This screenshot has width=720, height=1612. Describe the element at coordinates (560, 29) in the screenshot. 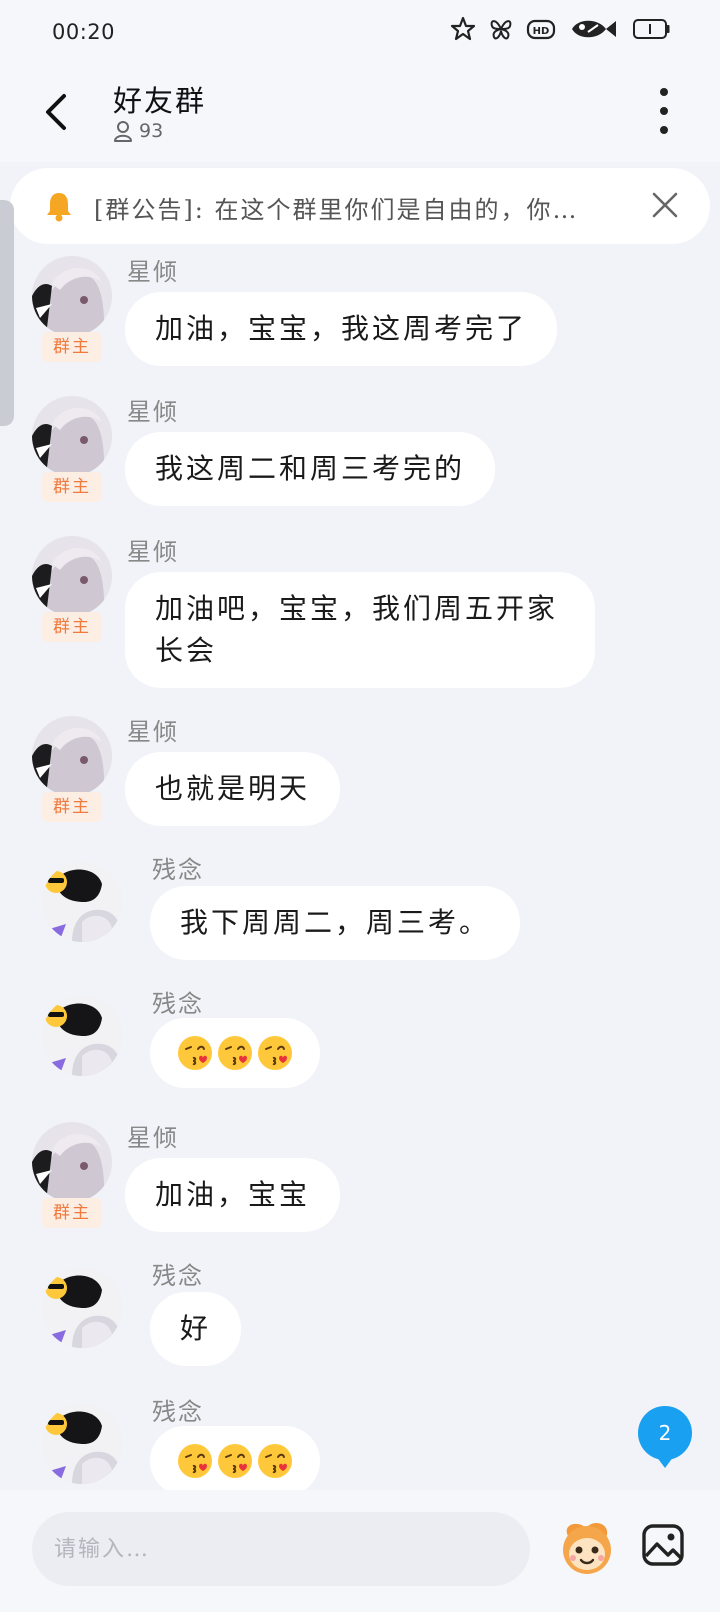

I see `status-icons: HD` at that location.